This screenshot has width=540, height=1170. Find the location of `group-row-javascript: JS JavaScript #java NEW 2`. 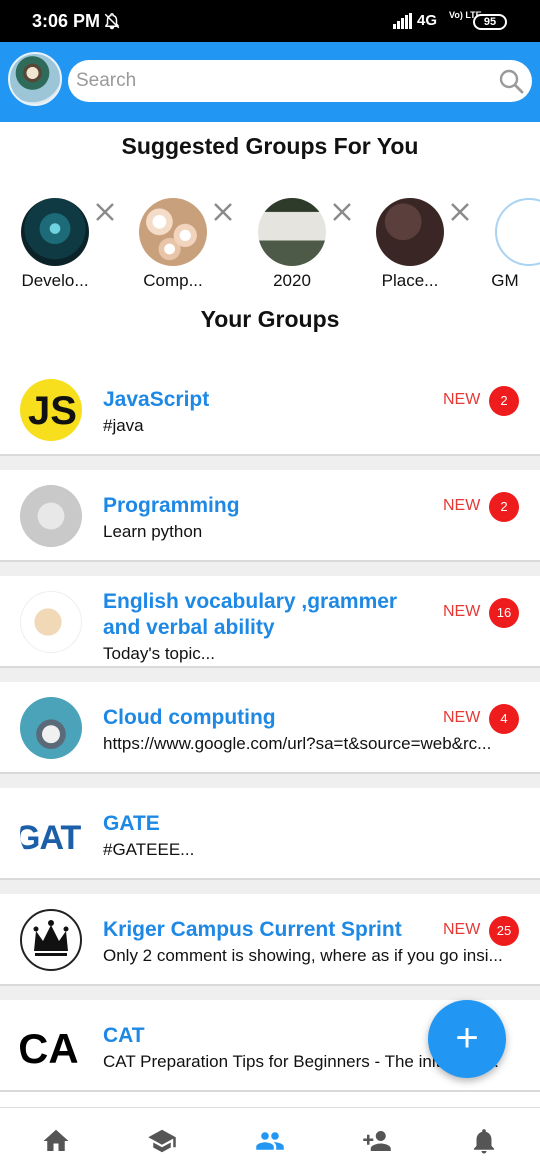

group-row-javascript: JS JavaScript #java NEW 2 is located at coordinates (270, 410).